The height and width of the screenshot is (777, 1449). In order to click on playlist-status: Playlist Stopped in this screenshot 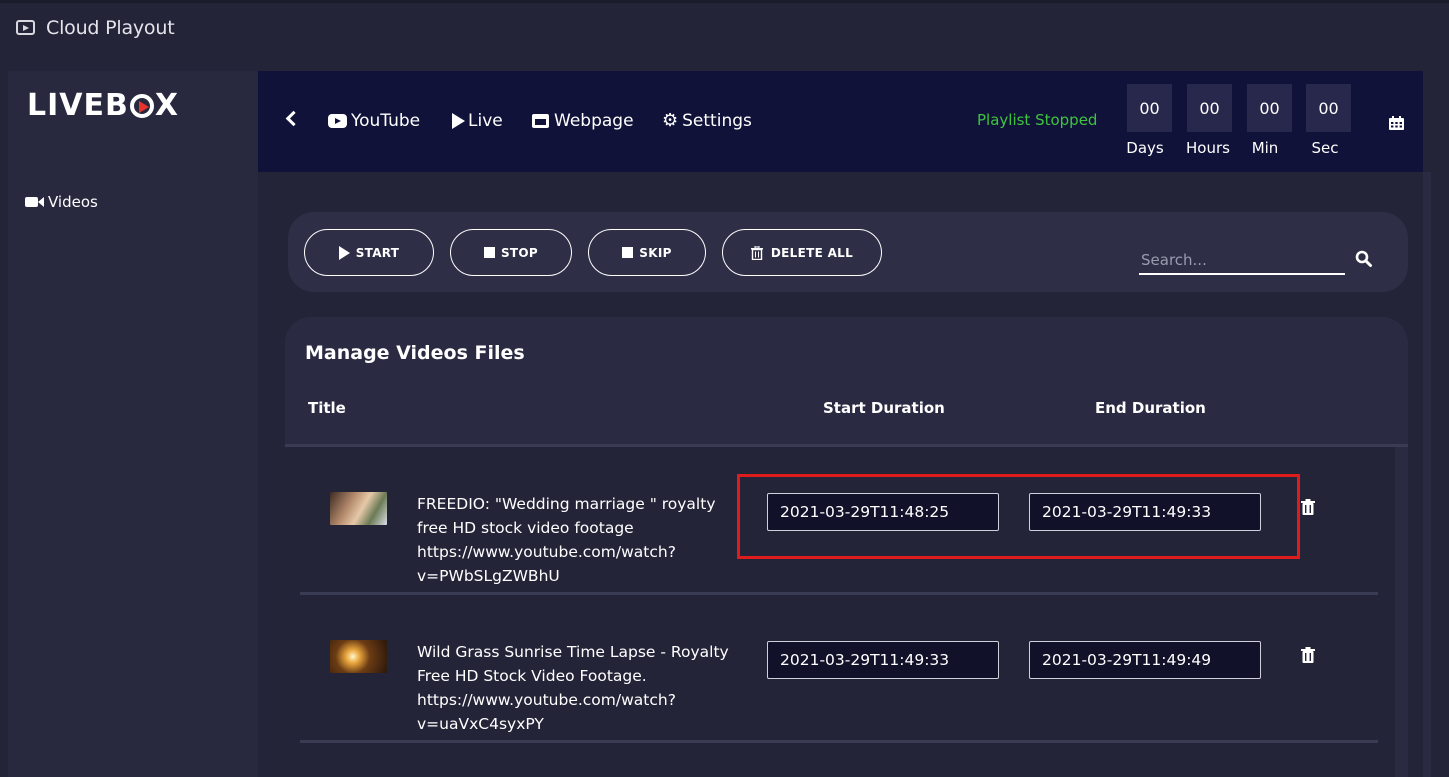, I will do `click(1037, 120)`.